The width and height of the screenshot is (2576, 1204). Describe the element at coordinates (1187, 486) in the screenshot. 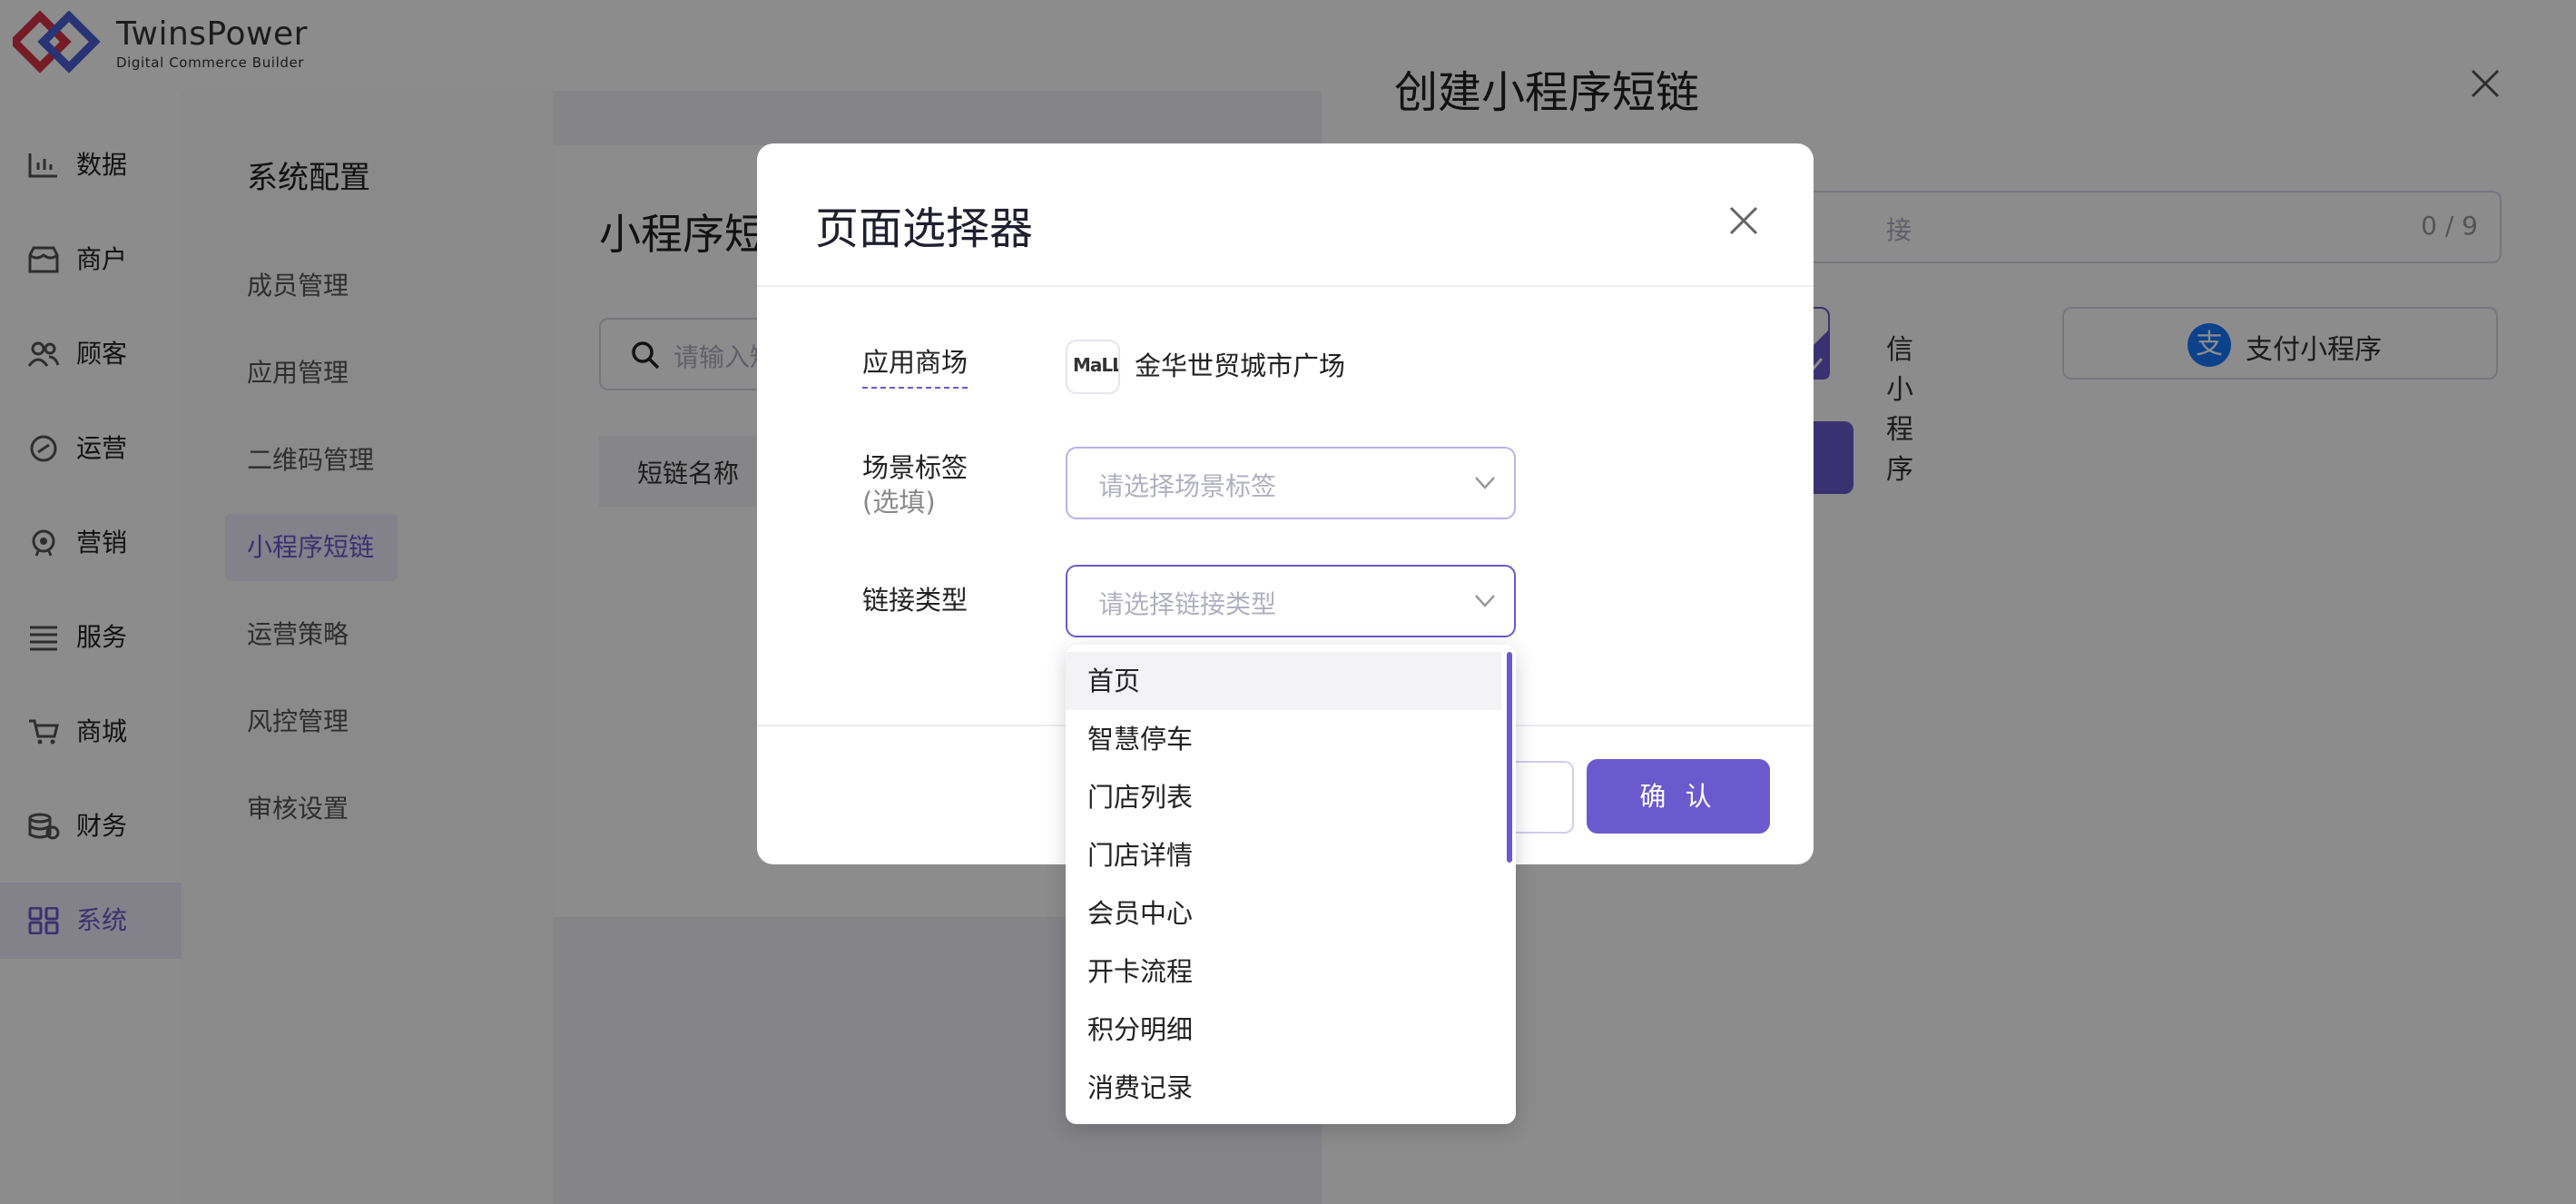

I see `select-placeholder: 请选择场景标签` at that location.